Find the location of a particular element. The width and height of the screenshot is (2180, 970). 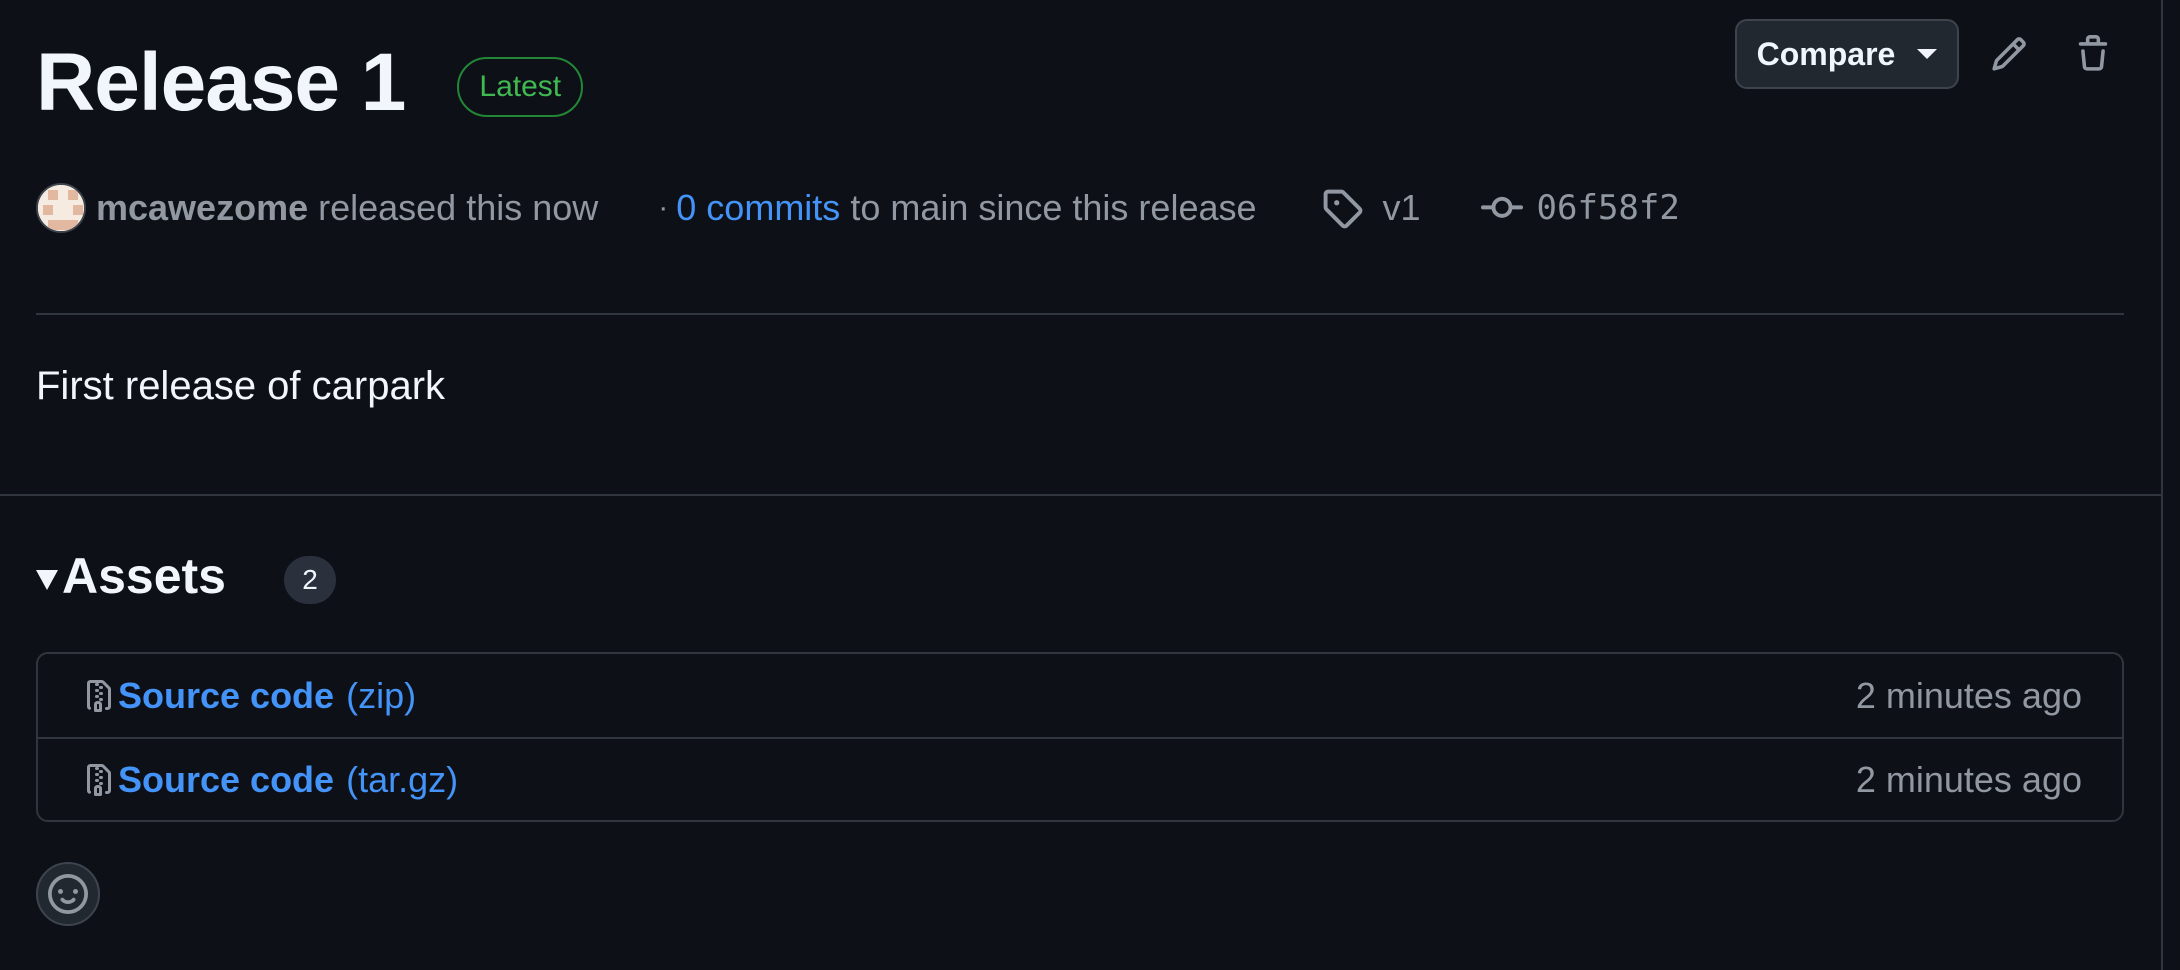

edit-button is located at coordinates (2009, 54).